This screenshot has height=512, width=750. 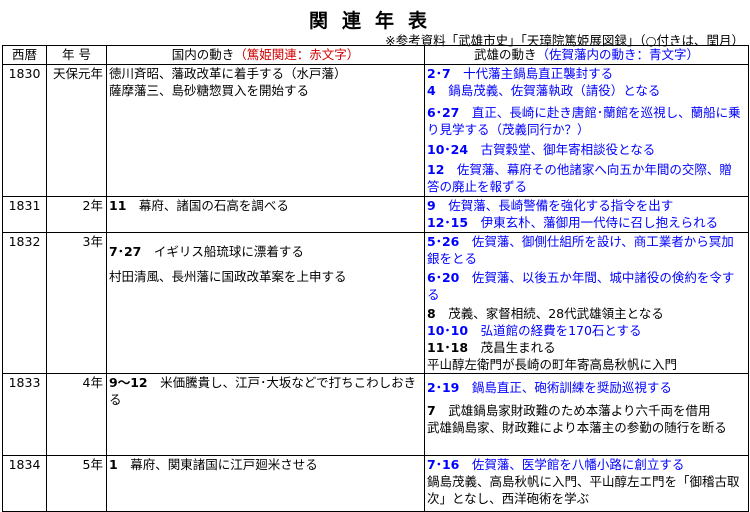 I want to click on header-takeo-label: 武雄の動き, so click(x=505, y=54).